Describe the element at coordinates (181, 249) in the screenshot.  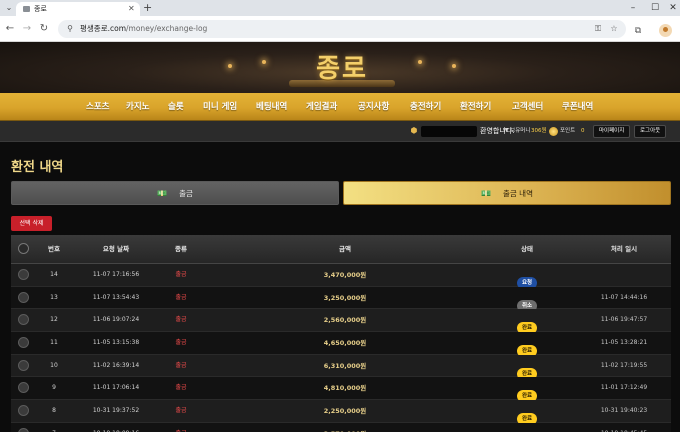
I see `col-type: 종류` at that location.